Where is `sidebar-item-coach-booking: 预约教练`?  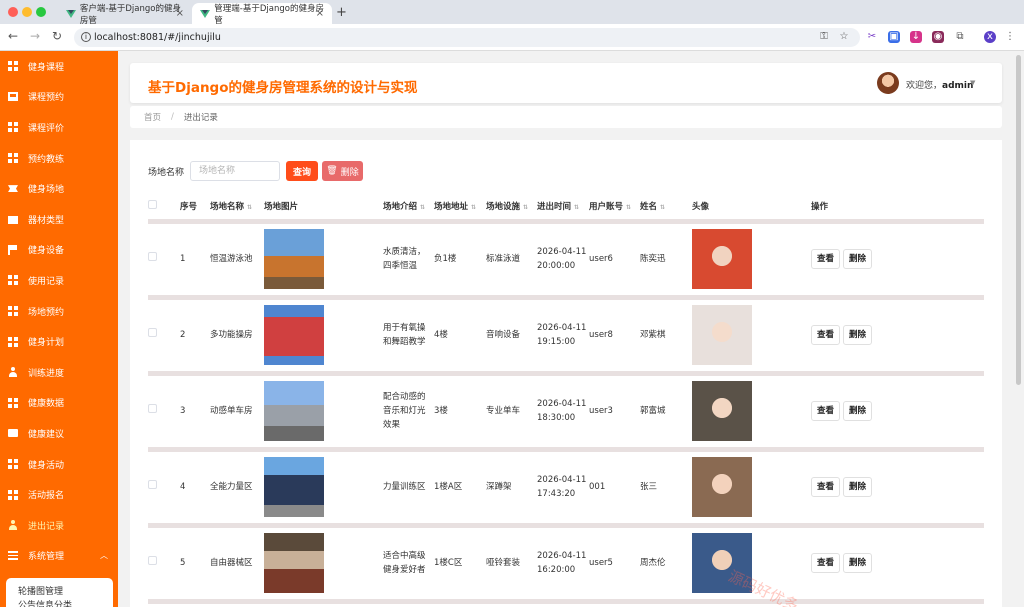
sidebar-item-coach-booking: 预约教练 is located at coordinates (59, 158).